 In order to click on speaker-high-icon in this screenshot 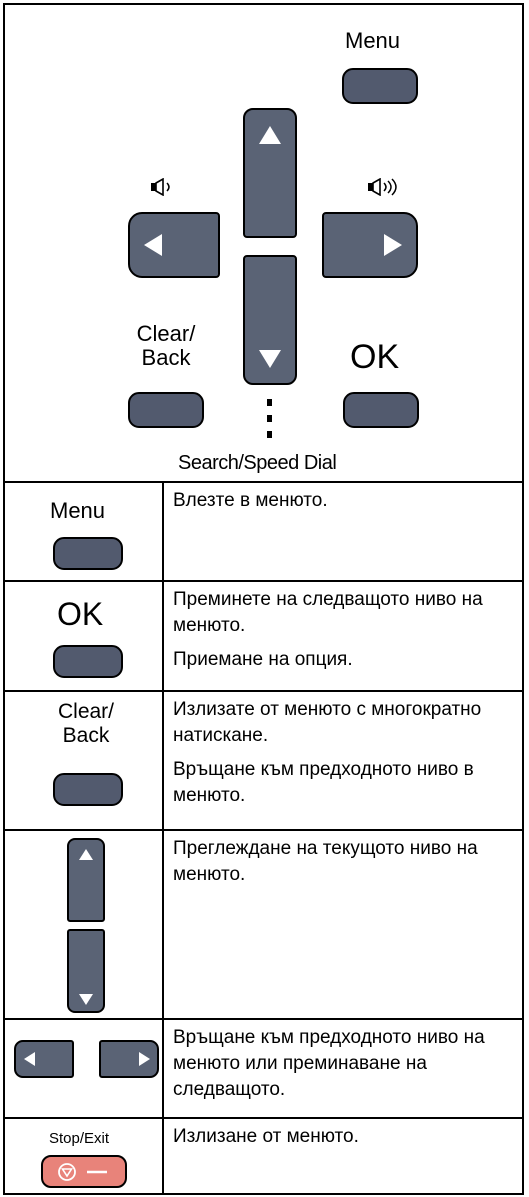, I will do `click(382, 187)`.